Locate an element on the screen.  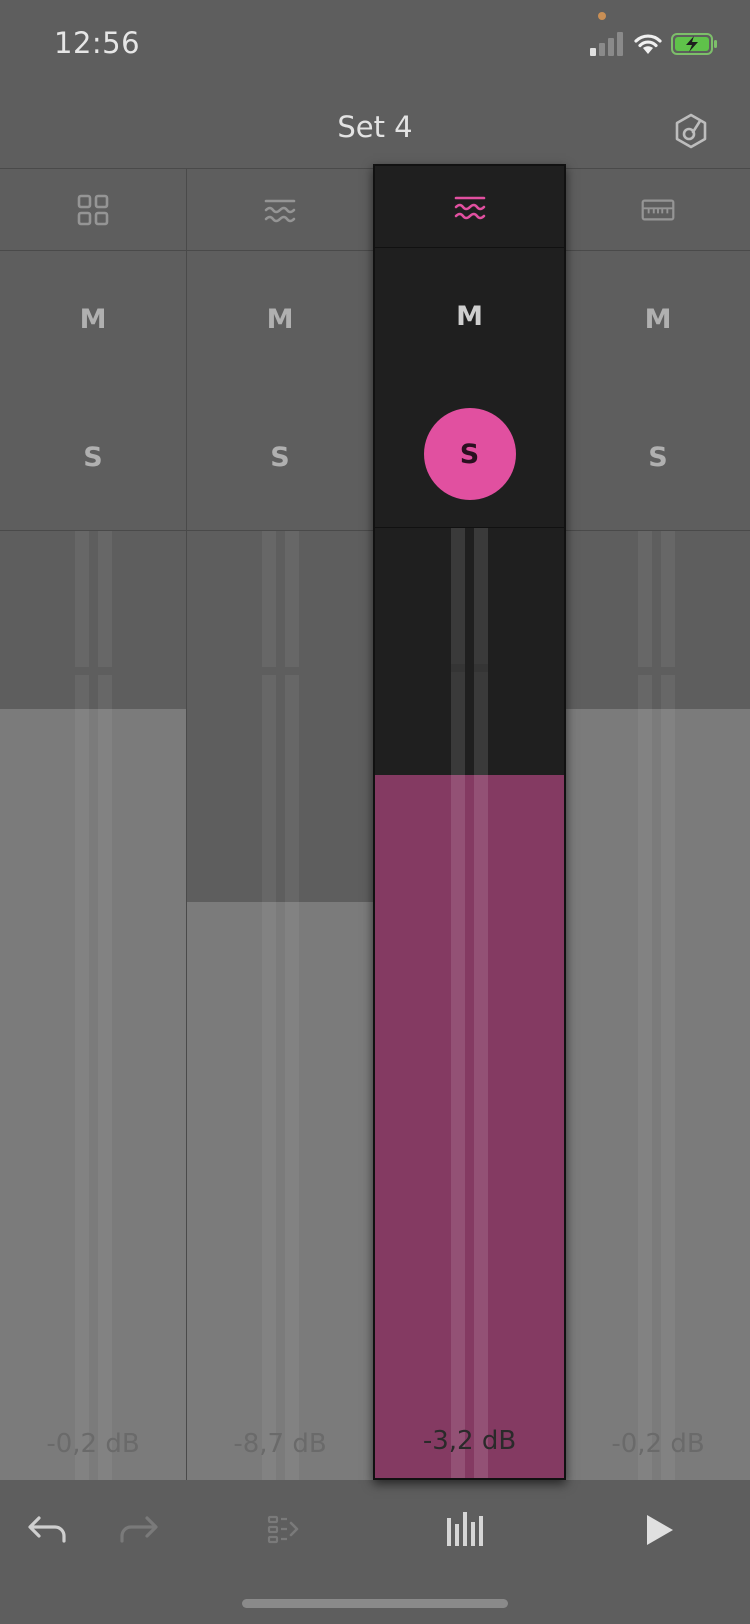
clip-view-button is located at coordinates (285, 1530).